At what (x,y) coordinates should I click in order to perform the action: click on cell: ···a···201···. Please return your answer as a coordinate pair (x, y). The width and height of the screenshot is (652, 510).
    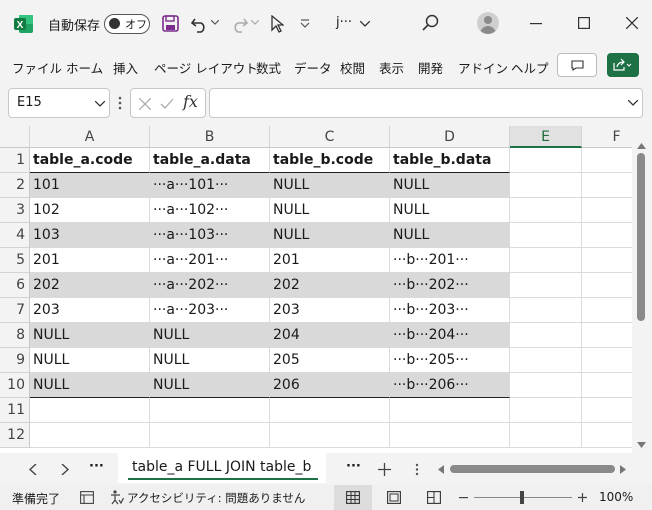
    Looking at the image, I should click on (210, 260).